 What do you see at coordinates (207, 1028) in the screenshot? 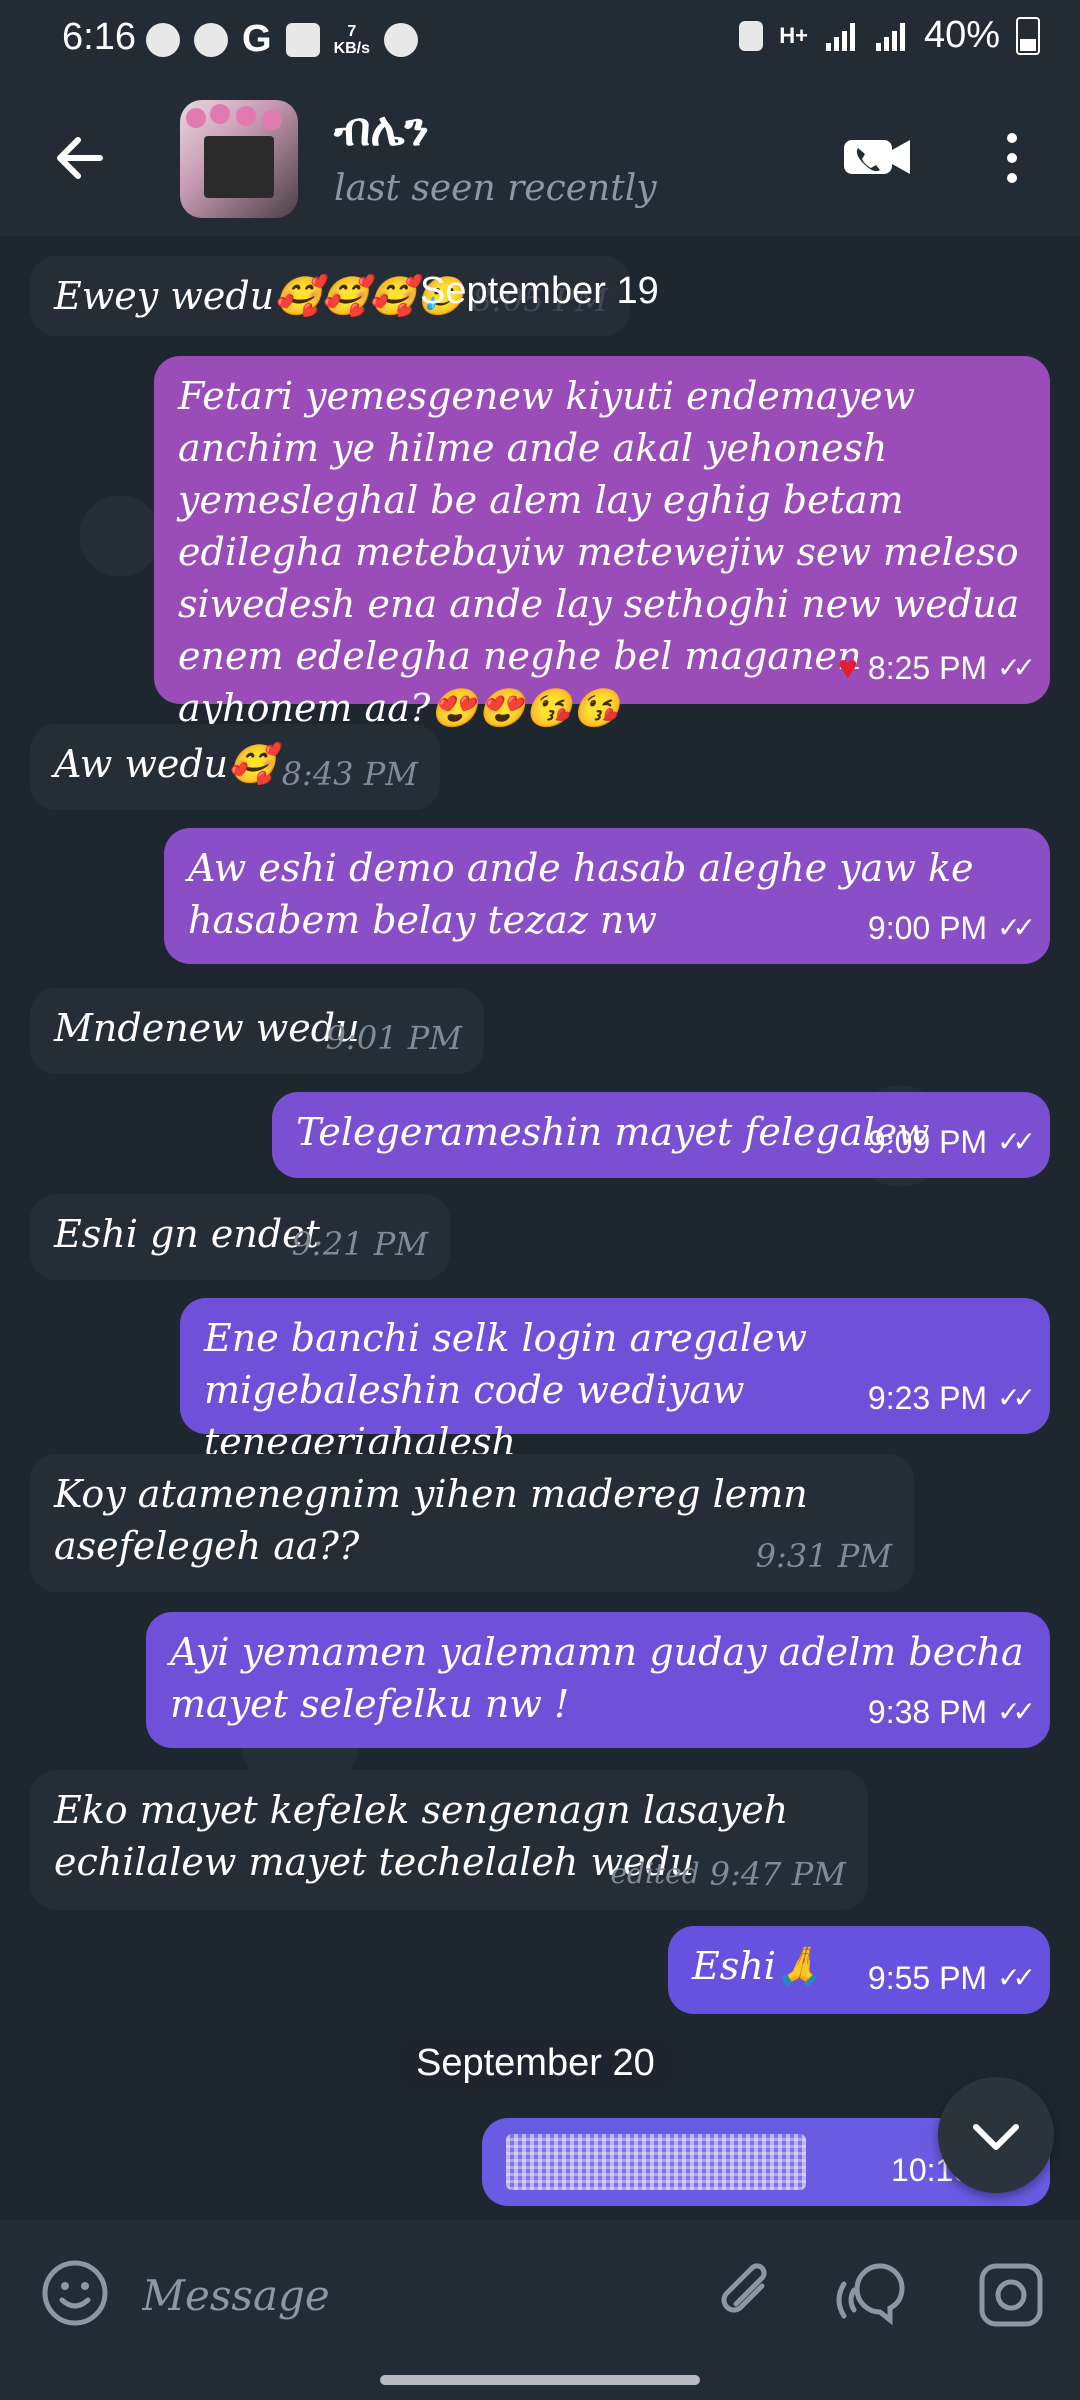
I see `message-text: Mndenew wedu` at bounding box center [207, 1028].